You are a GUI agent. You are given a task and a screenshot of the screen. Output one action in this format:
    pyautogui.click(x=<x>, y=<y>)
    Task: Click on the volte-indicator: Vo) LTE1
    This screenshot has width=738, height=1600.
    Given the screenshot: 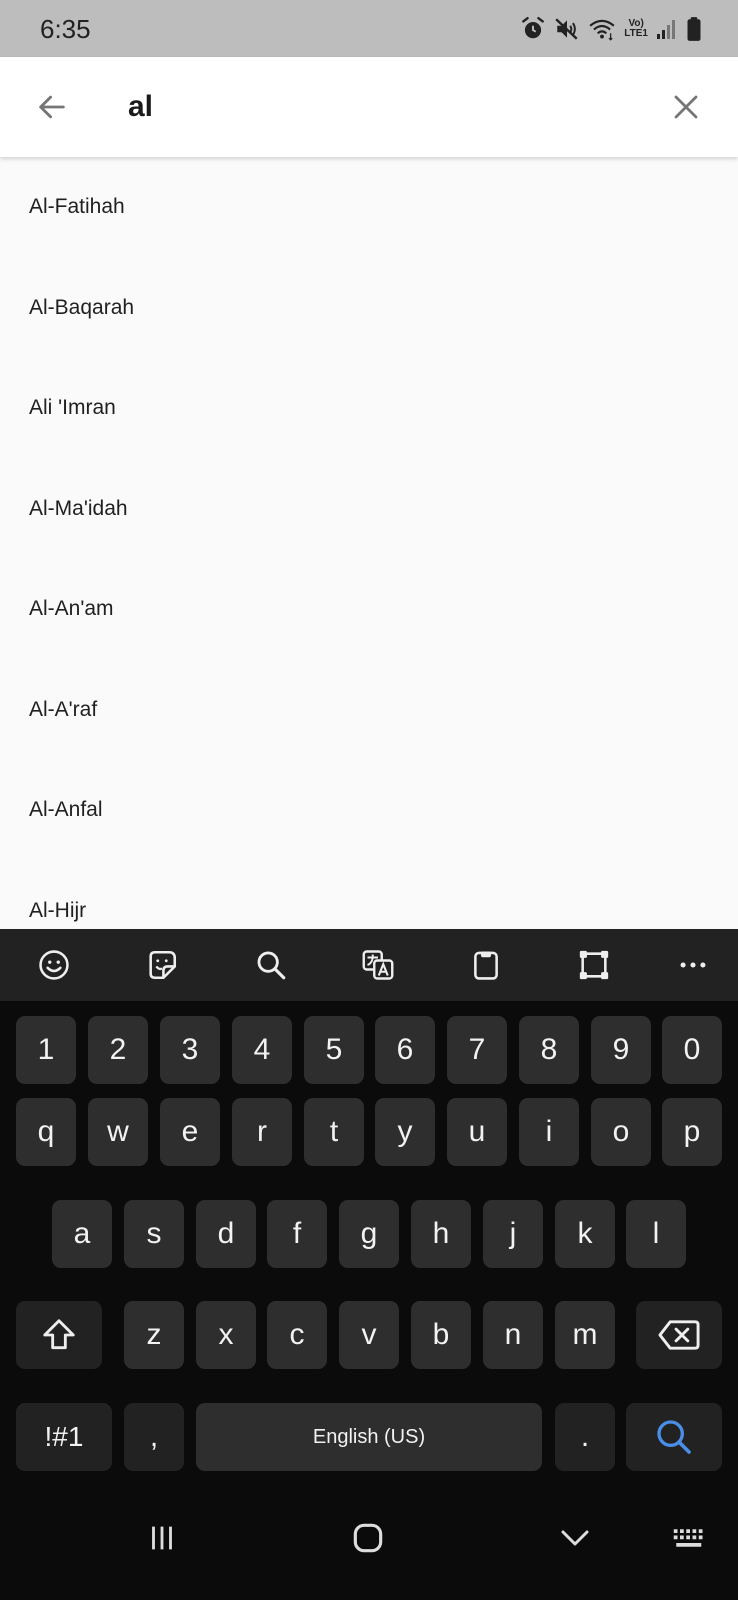 What is the action you would take?
    pyautogui.click(x=636, y=28)
    